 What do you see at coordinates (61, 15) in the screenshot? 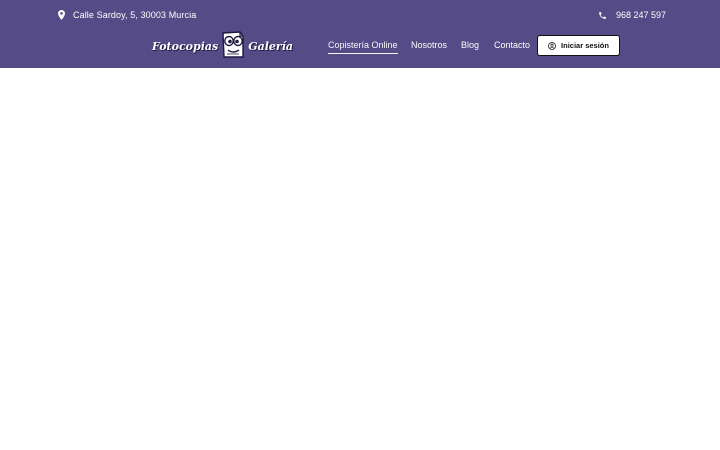
I see `map-pin-icon` at bounding box center [61, 15].